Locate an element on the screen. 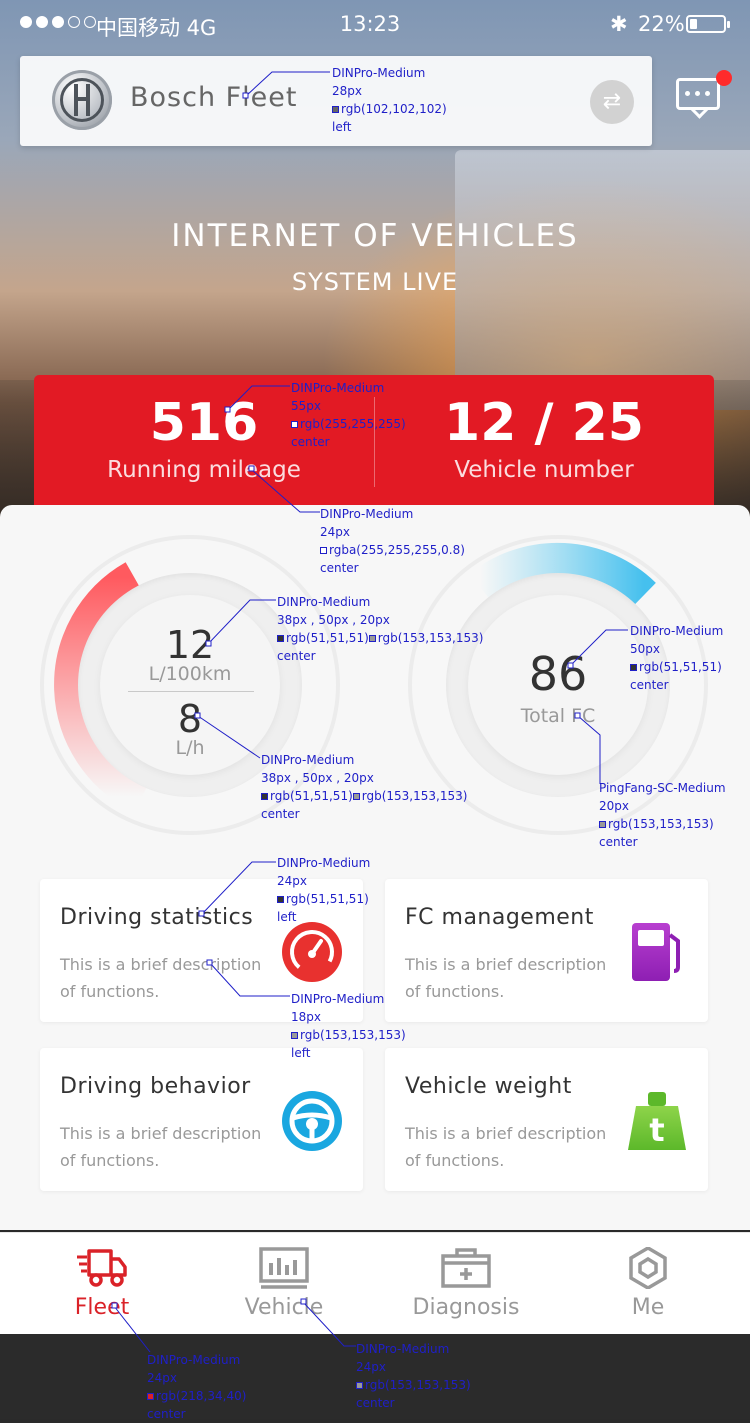  speedometer-icon is located at coordinates (312, 952).